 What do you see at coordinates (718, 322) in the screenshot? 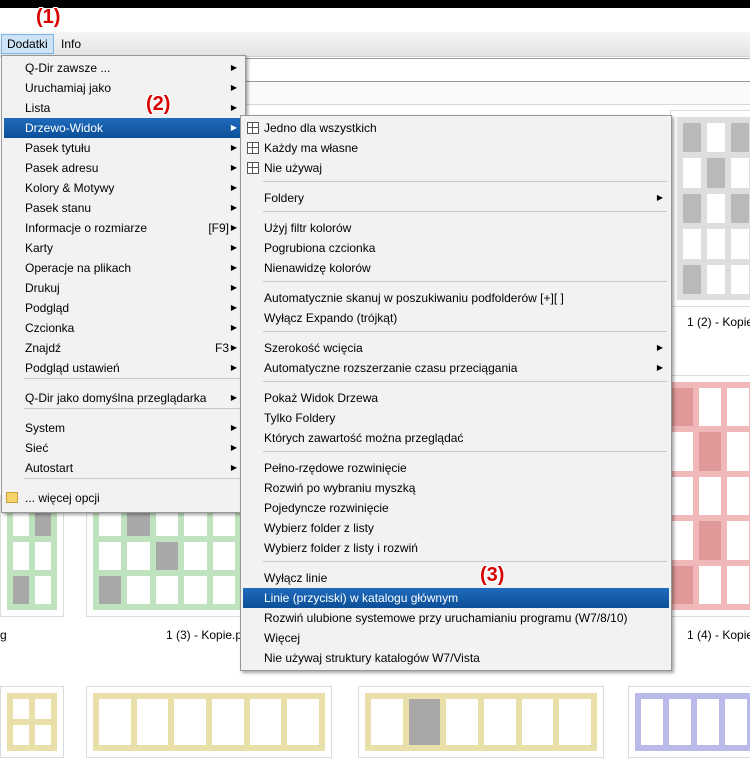
I see `caption-kopie-2: 1 (2) - Kopie` at bounding box center [718, 322].